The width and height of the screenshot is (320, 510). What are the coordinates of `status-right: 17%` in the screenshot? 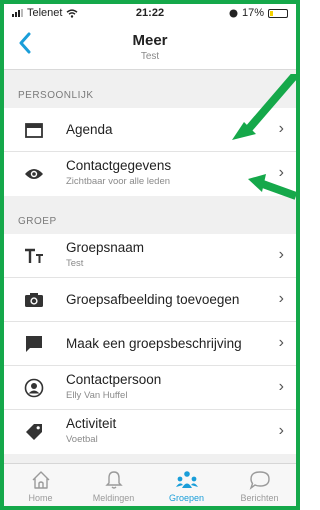 It's located at (258, 13).